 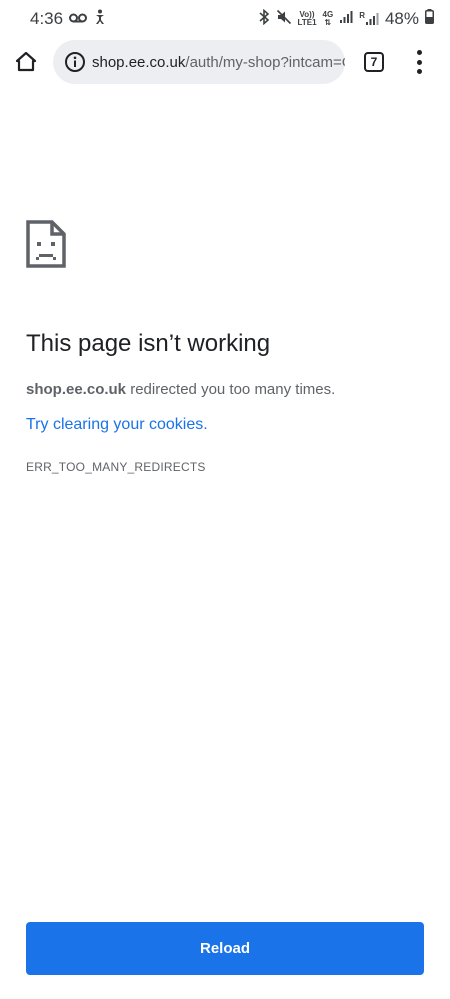 What do you see at coordinates (231, 389) in the screenshot?
I see `error-message: redirected you too many times.` at bounding box center [231, 389].